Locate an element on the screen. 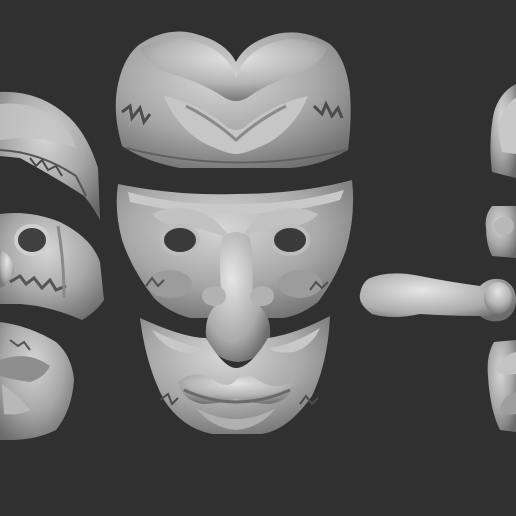 Image resolution: width=516 pixels, height=516 pixels. left-eye-piece is located at coordinates (52, 266).